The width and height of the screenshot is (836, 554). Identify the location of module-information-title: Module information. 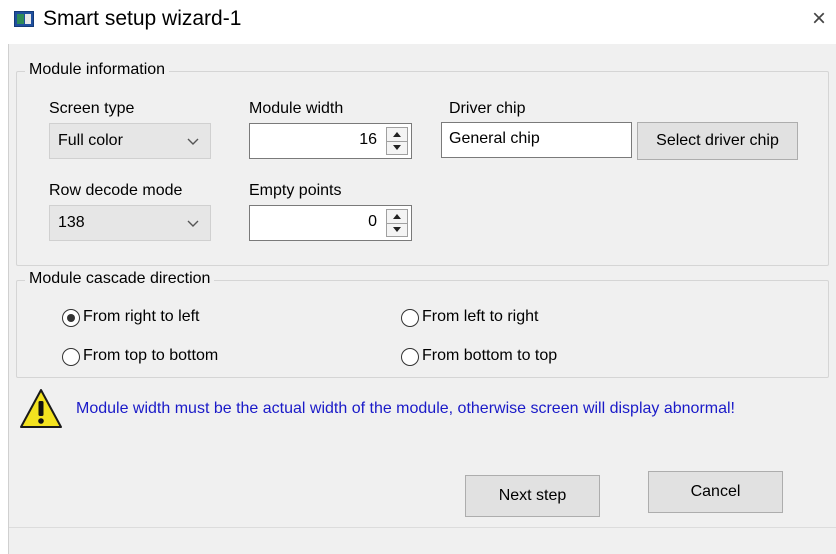
(97, 70).